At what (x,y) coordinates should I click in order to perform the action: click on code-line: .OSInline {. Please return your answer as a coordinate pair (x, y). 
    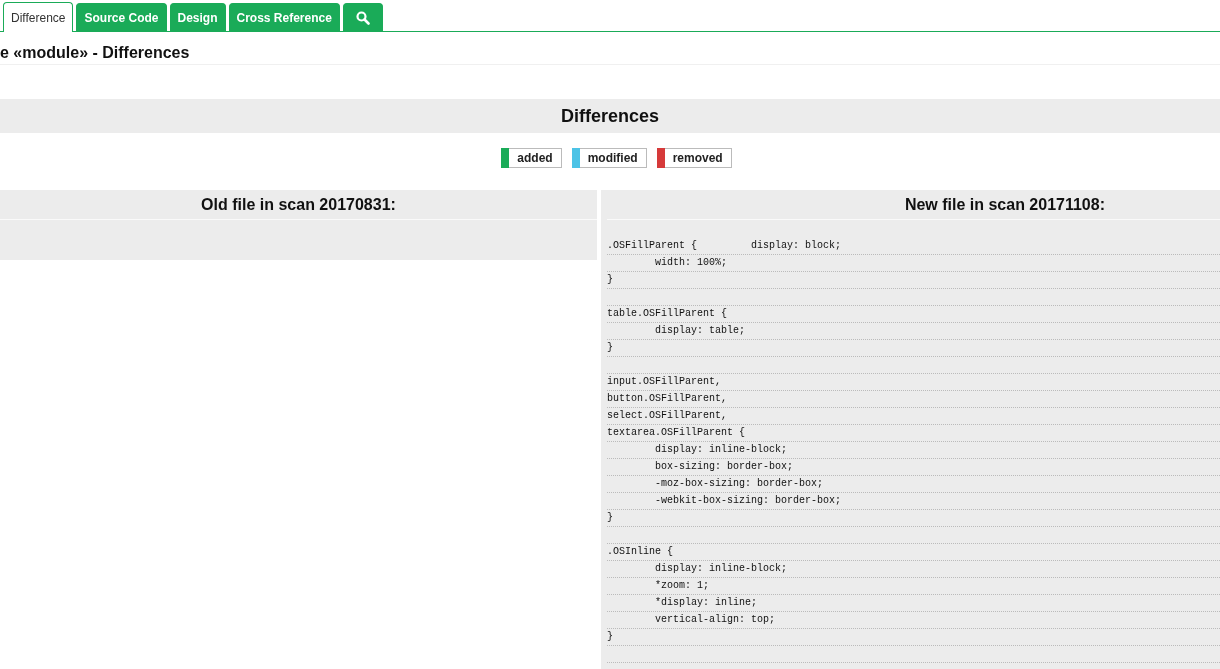
    Looking at the image, I should click on (913, 552).